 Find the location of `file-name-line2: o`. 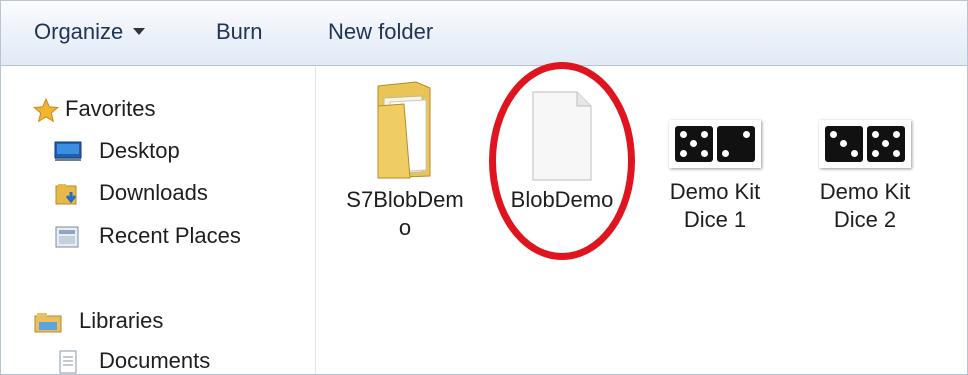

file-name-line2: o is located at coordinates (405, 227).